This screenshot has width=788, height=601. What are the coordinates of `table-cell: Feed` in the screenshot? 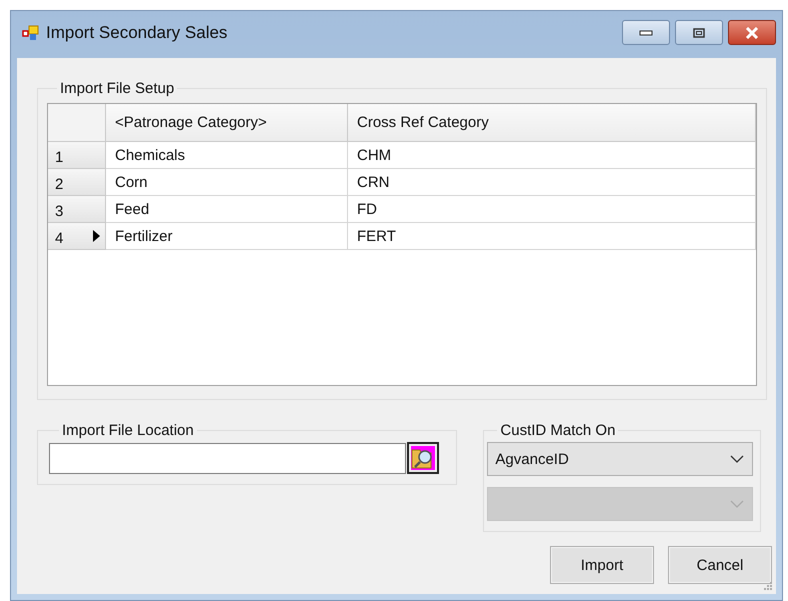 It's located at (227, 209).